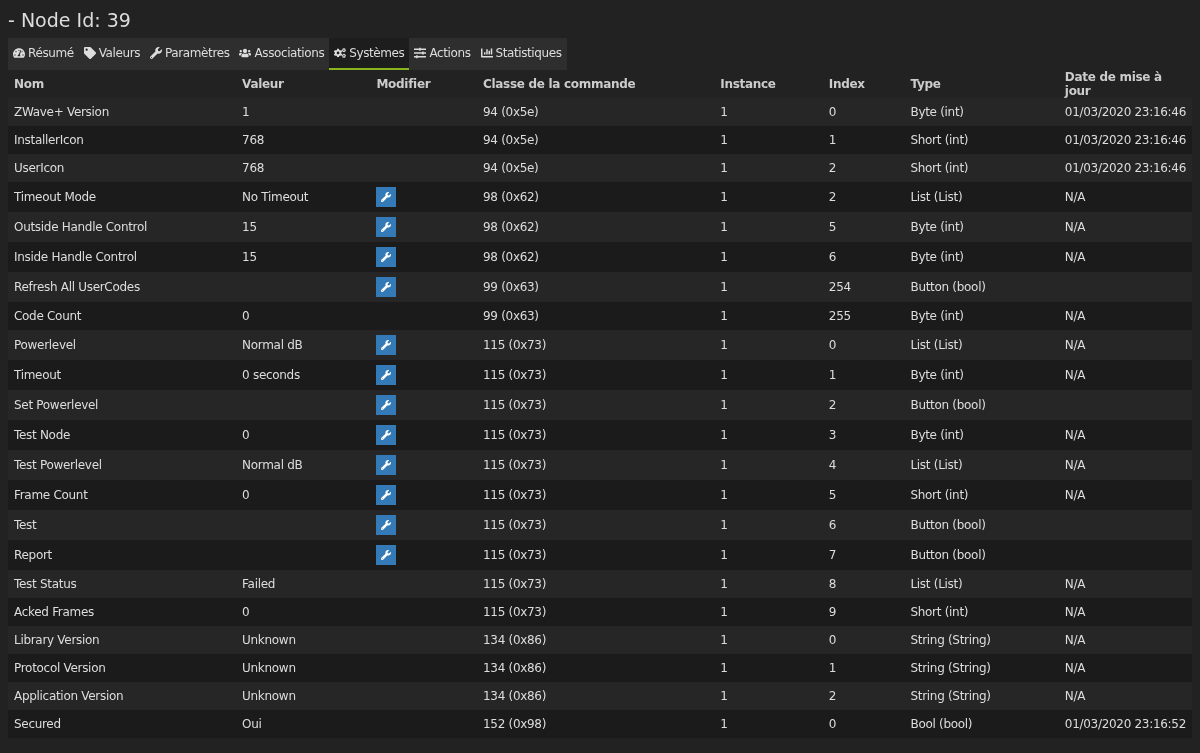 This screenshot has height=753, width=1200. I want to click on table-cell: Test Node, so click(122, 435).